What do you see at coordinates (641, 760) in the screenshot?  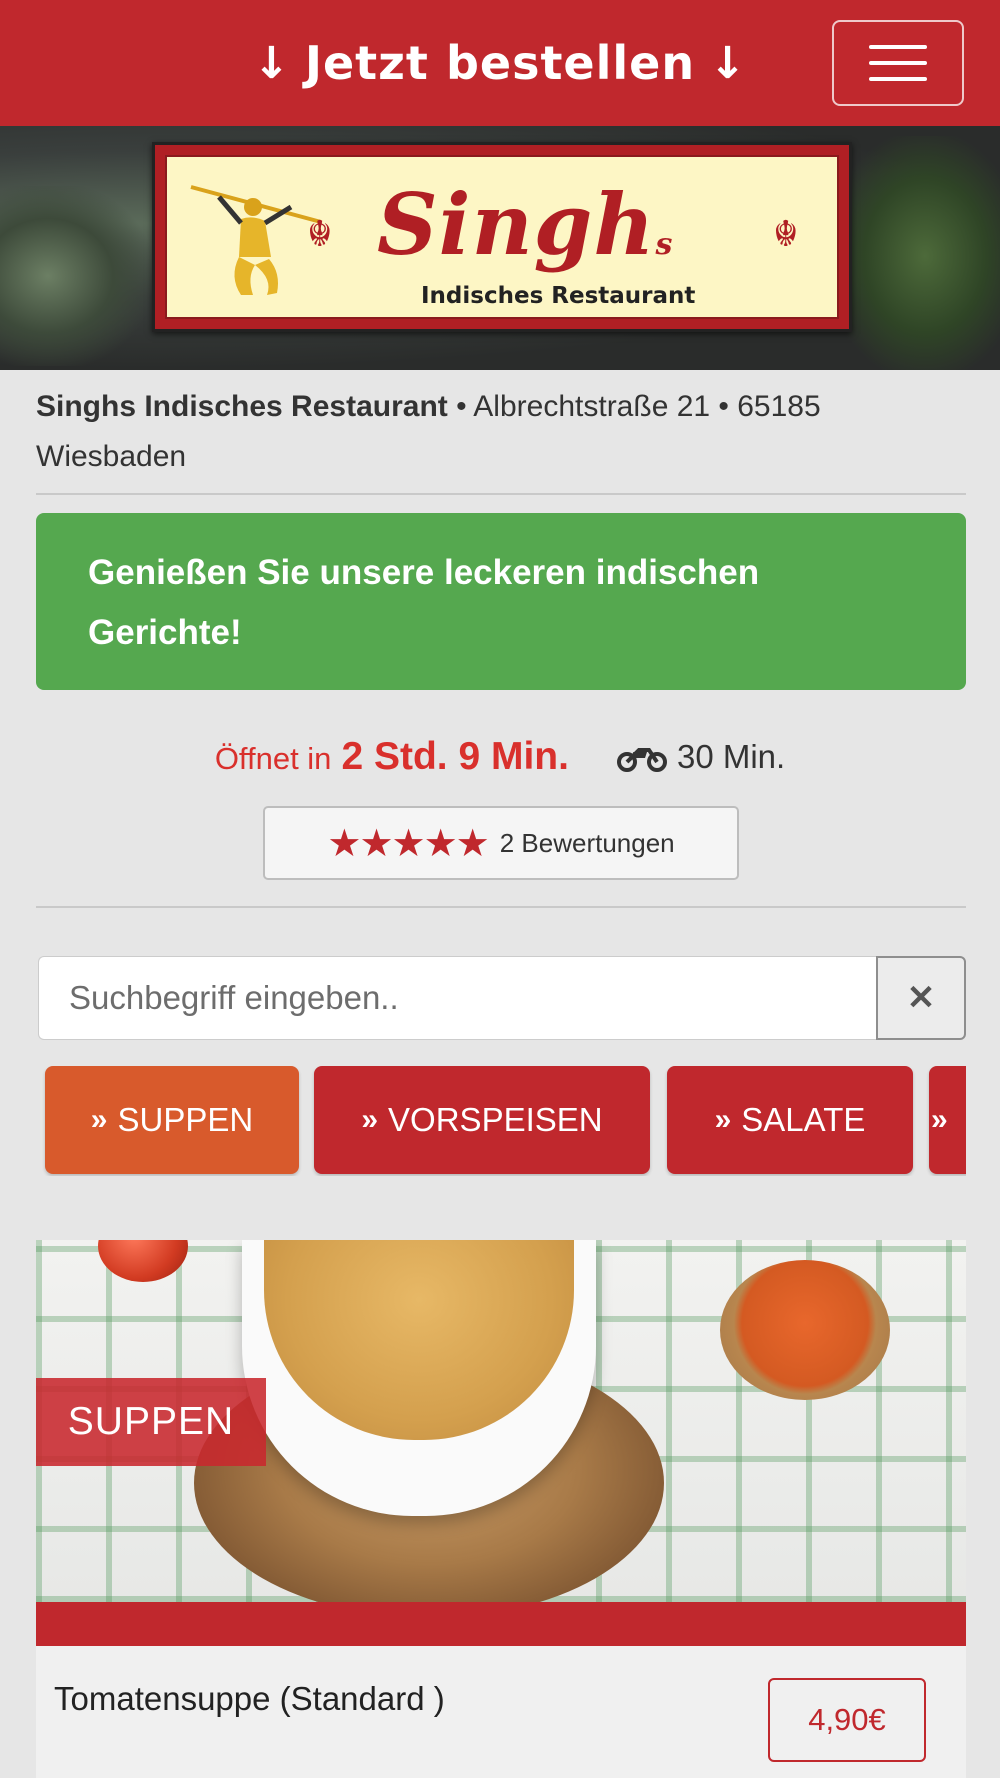 I see `motorcycle-icon` at bounding box center [641, 760].